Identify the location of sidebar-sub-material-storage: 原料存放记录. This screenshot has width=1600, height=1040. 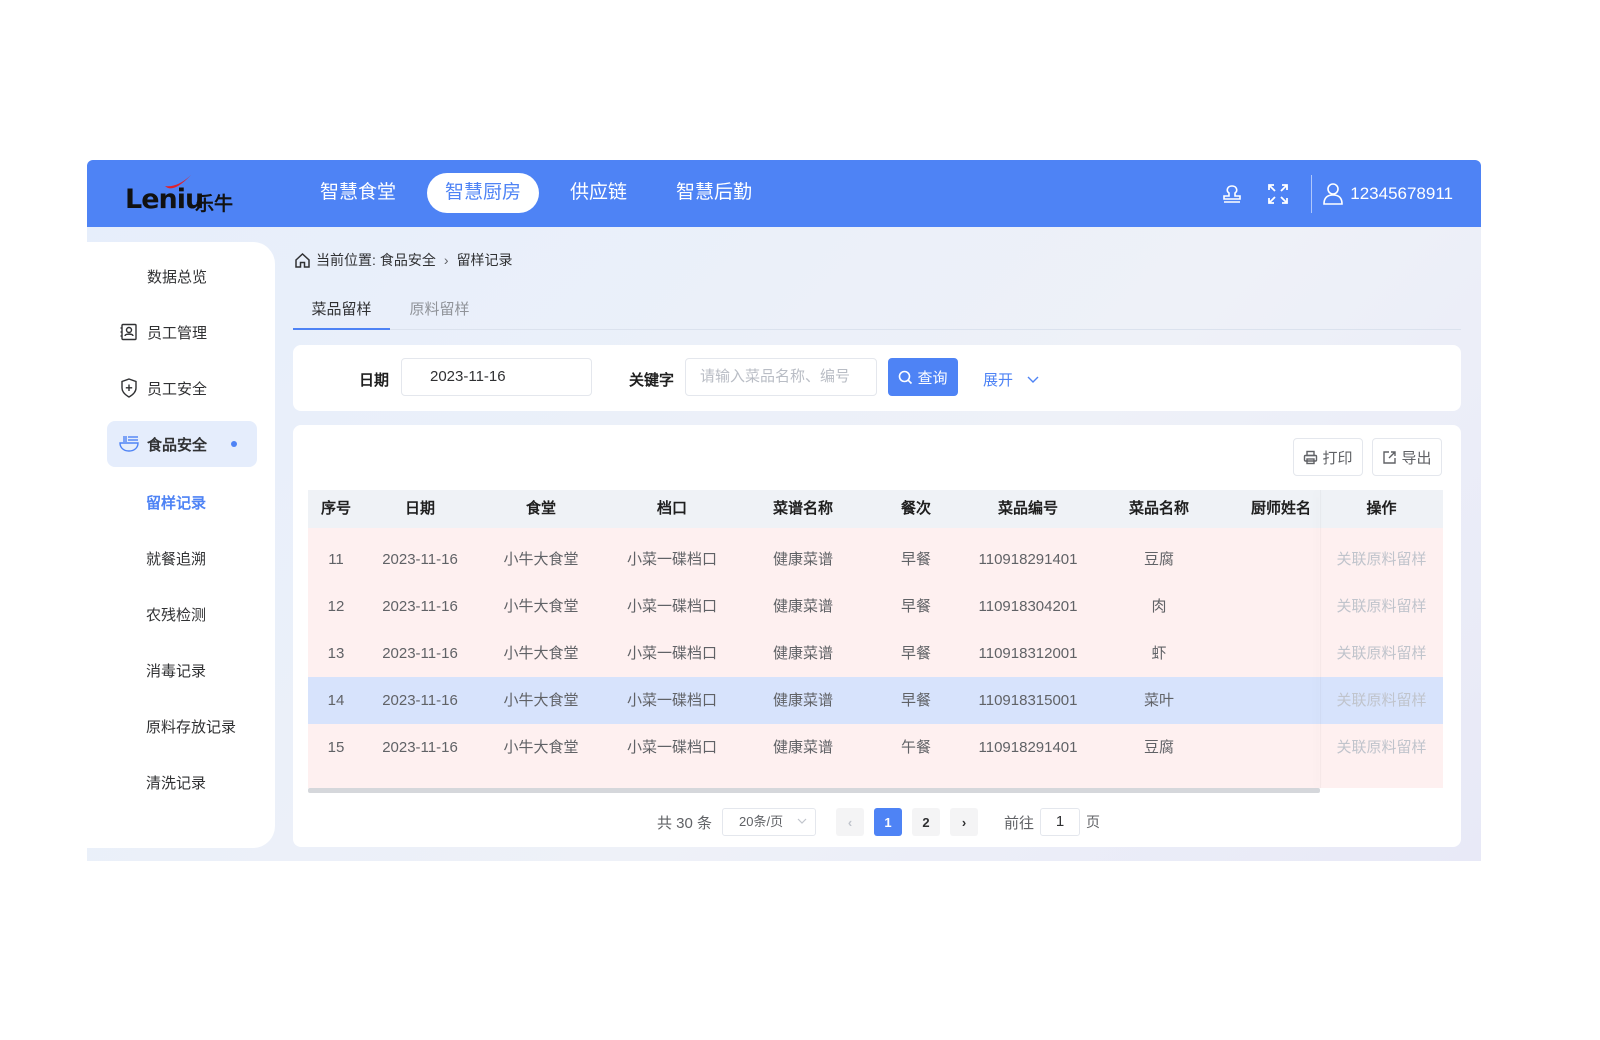
(191, 726).